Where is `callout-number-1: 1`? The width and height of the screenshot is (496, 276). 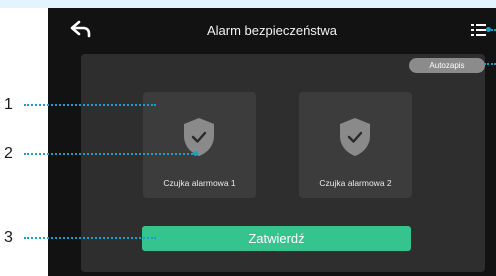
callout-number-1: 1 is located at coordinates (8, 104).